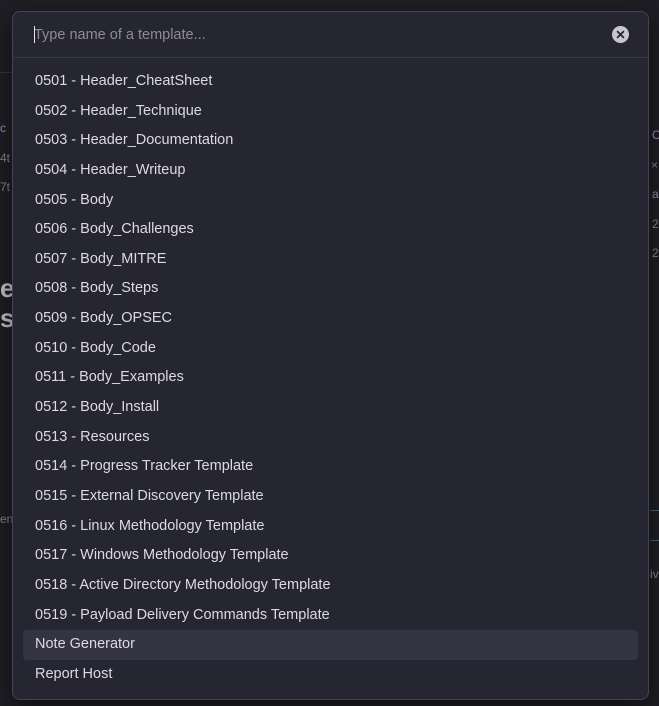  I want to click on template-item-0512: 0512 - Body_Install, so click(330, 408).